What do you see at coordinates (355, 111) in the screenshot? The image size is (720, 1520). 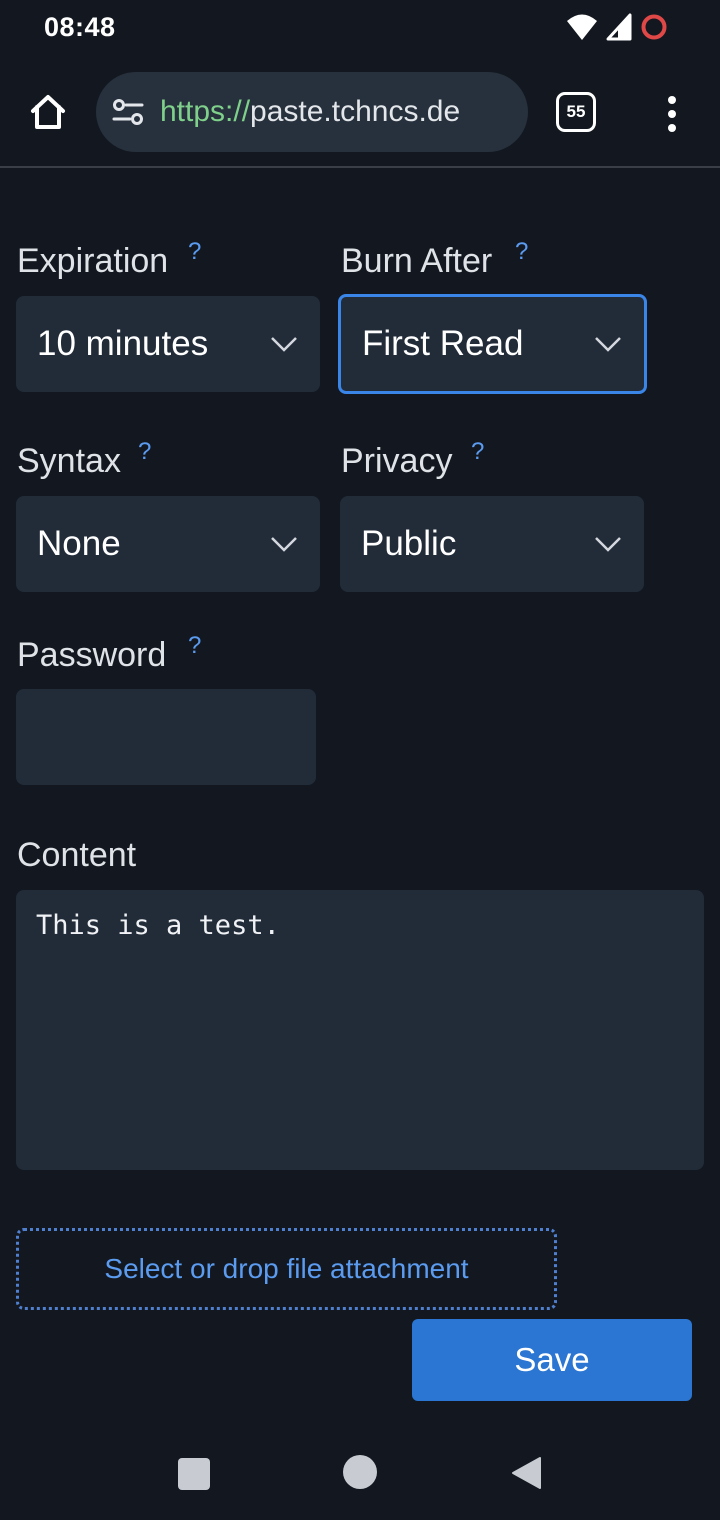 I see `url-host: paste.tchncs.de` at bounding box center [355, 111].